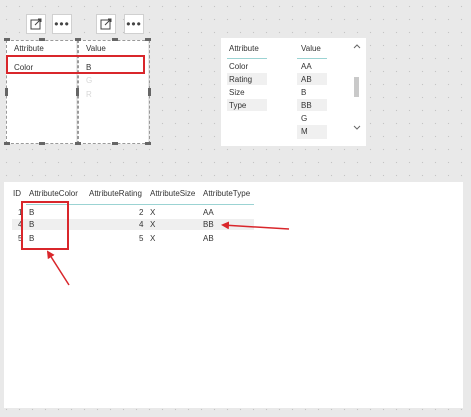 This screenshot has width=471, height=417. What do you see at coordinates (306, 79) in the screenshot?
I see `matrix-value-ab: AB` at bounding box center [306, 79].